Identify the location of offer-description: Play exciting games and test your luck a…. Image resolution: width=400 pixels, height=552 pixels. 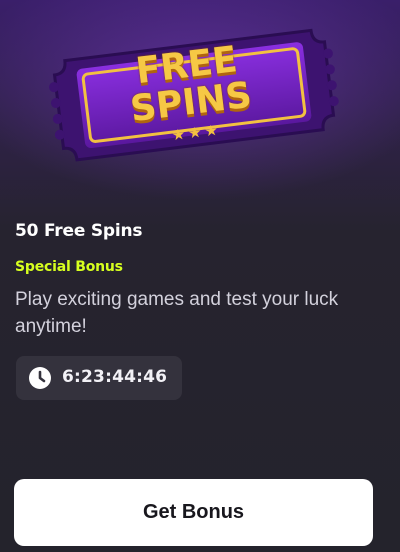
(177, 313).